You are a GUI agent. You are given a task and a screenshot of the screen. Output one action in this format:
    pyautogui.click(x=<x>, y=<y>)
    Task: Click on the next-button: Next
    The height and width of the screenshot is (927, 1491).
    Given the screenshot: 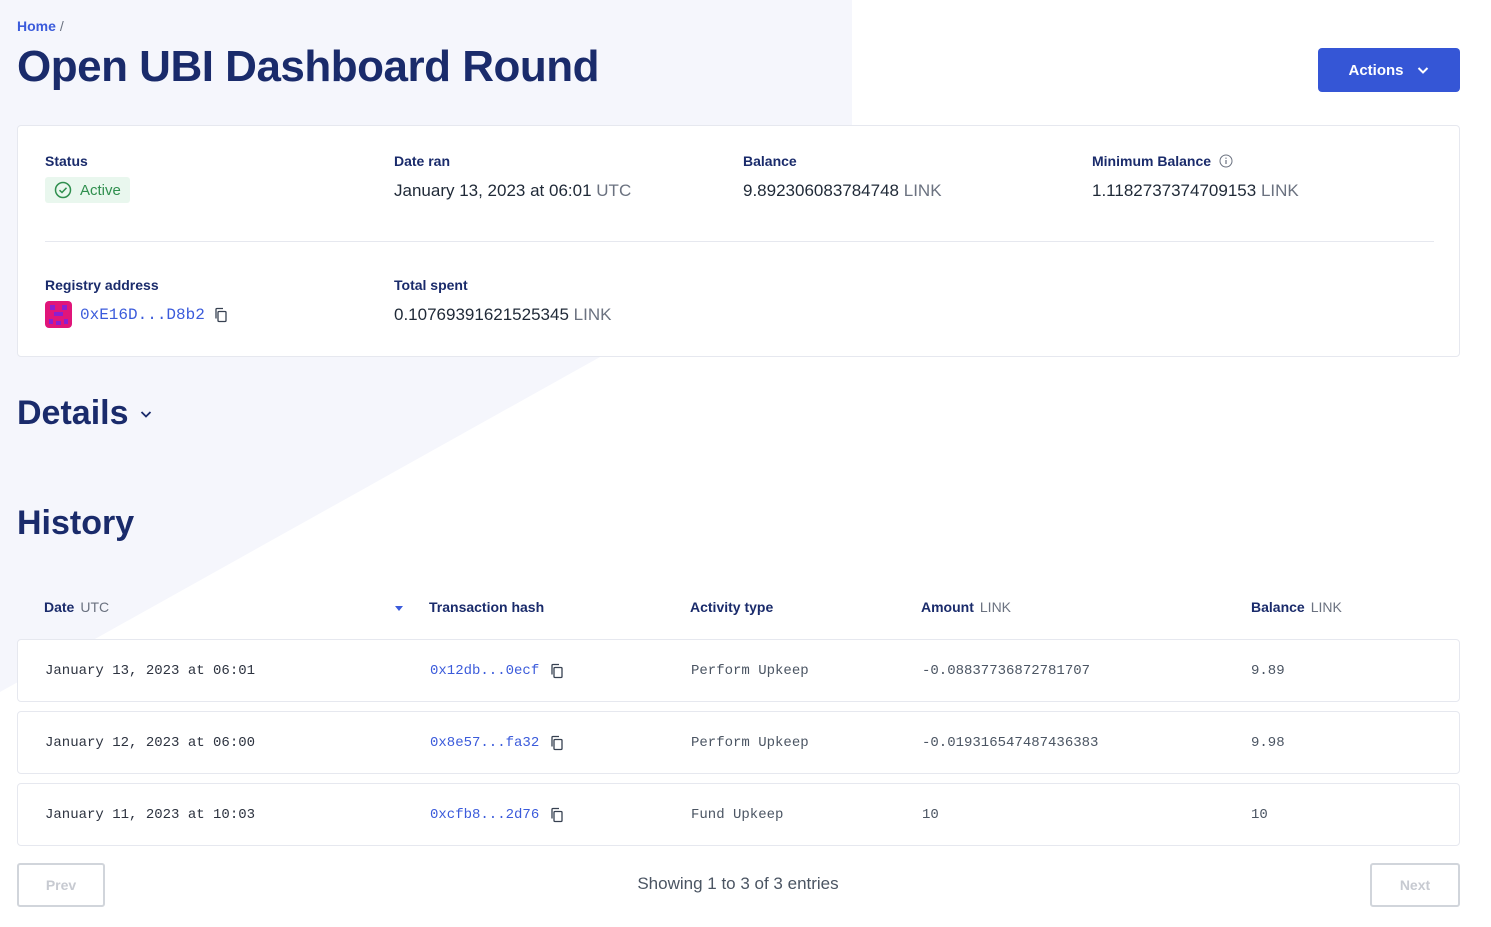 What is the action you would take?
    pyautogui.click(x=1415, y=885)
    